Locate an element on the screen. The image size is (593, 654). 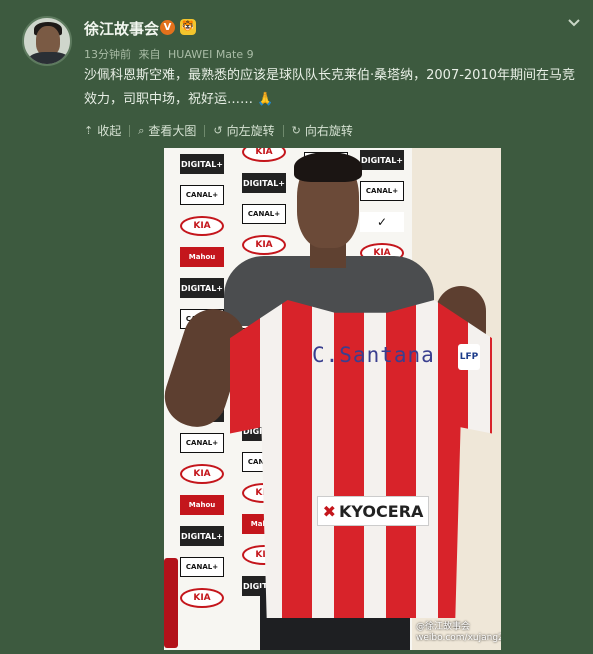
avatar is located at coordinates (47, 41).